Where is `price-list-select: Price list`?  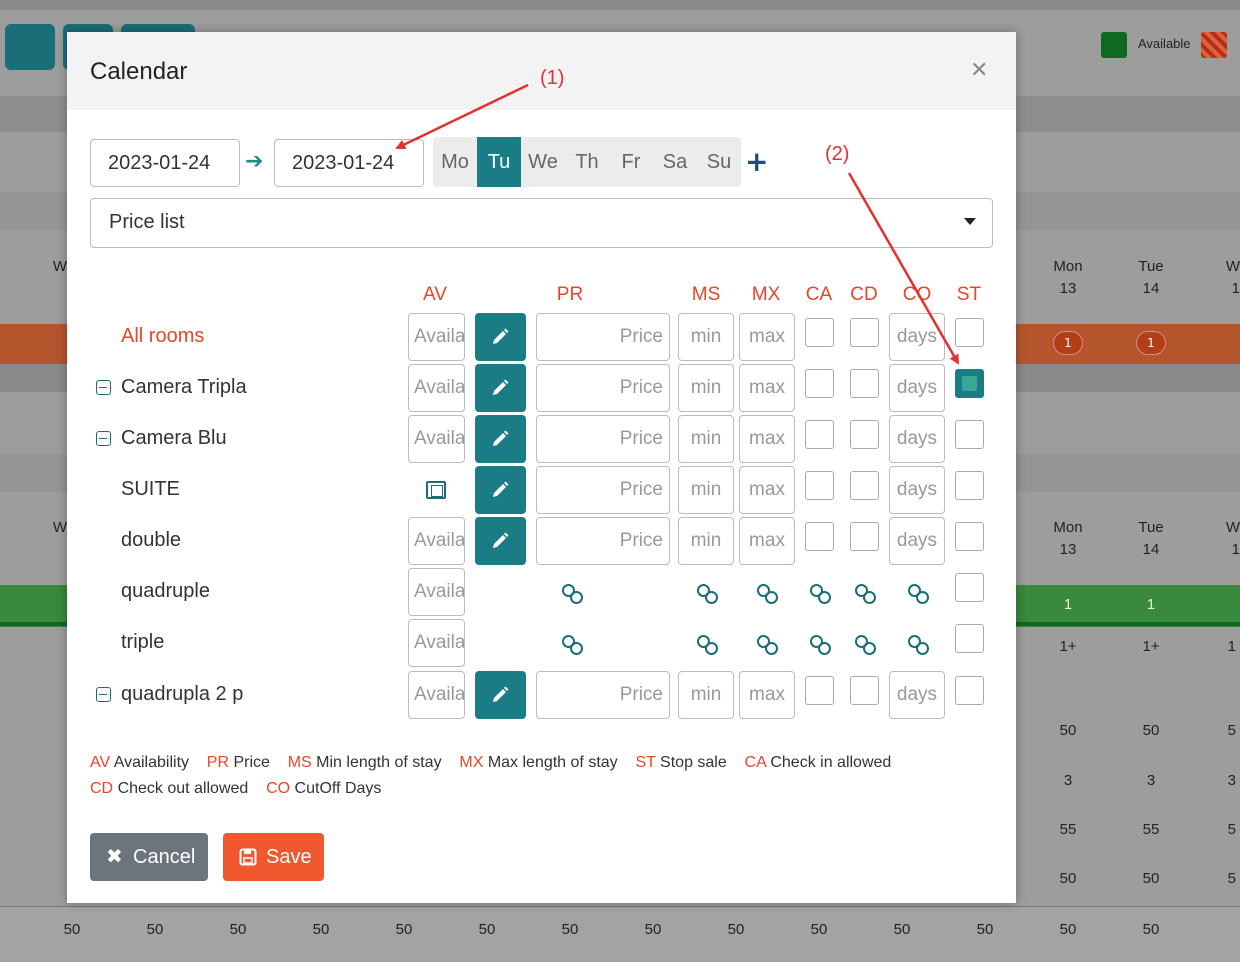 price-list-select: Price list is located at coordinates (541, 223).